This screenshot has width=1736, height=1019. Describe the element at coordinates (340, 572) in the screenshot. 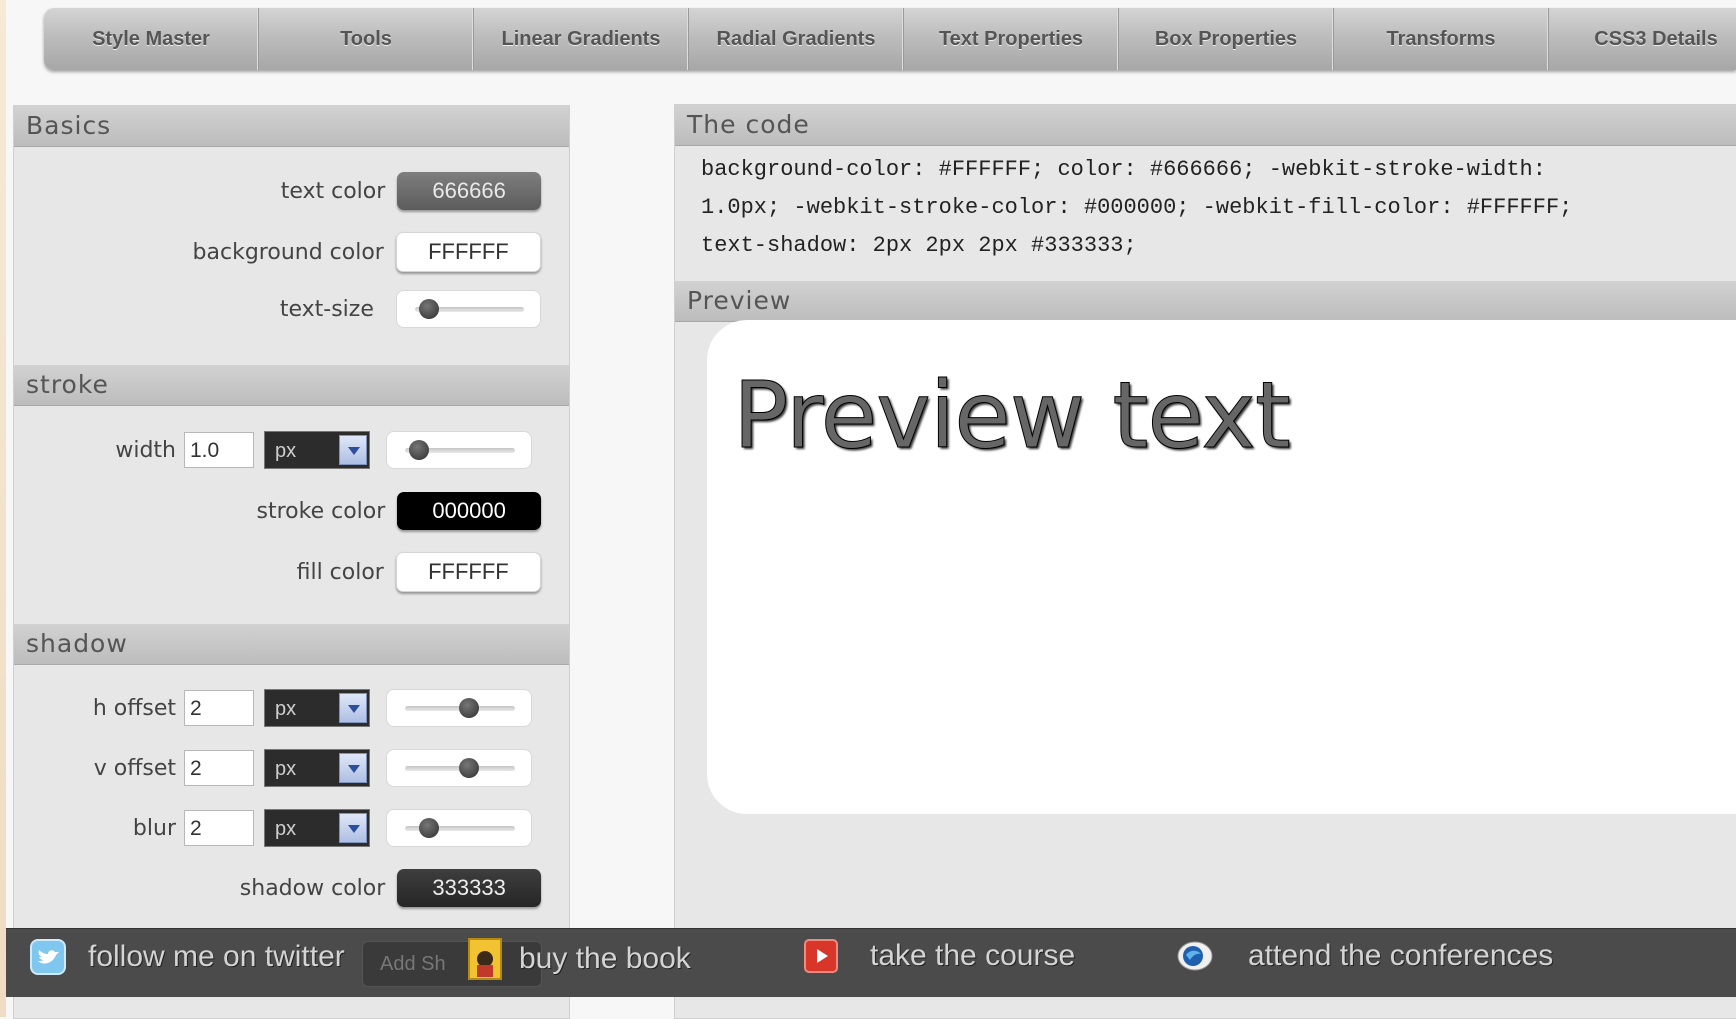

I see `fill-color-label: fill color` at that location.